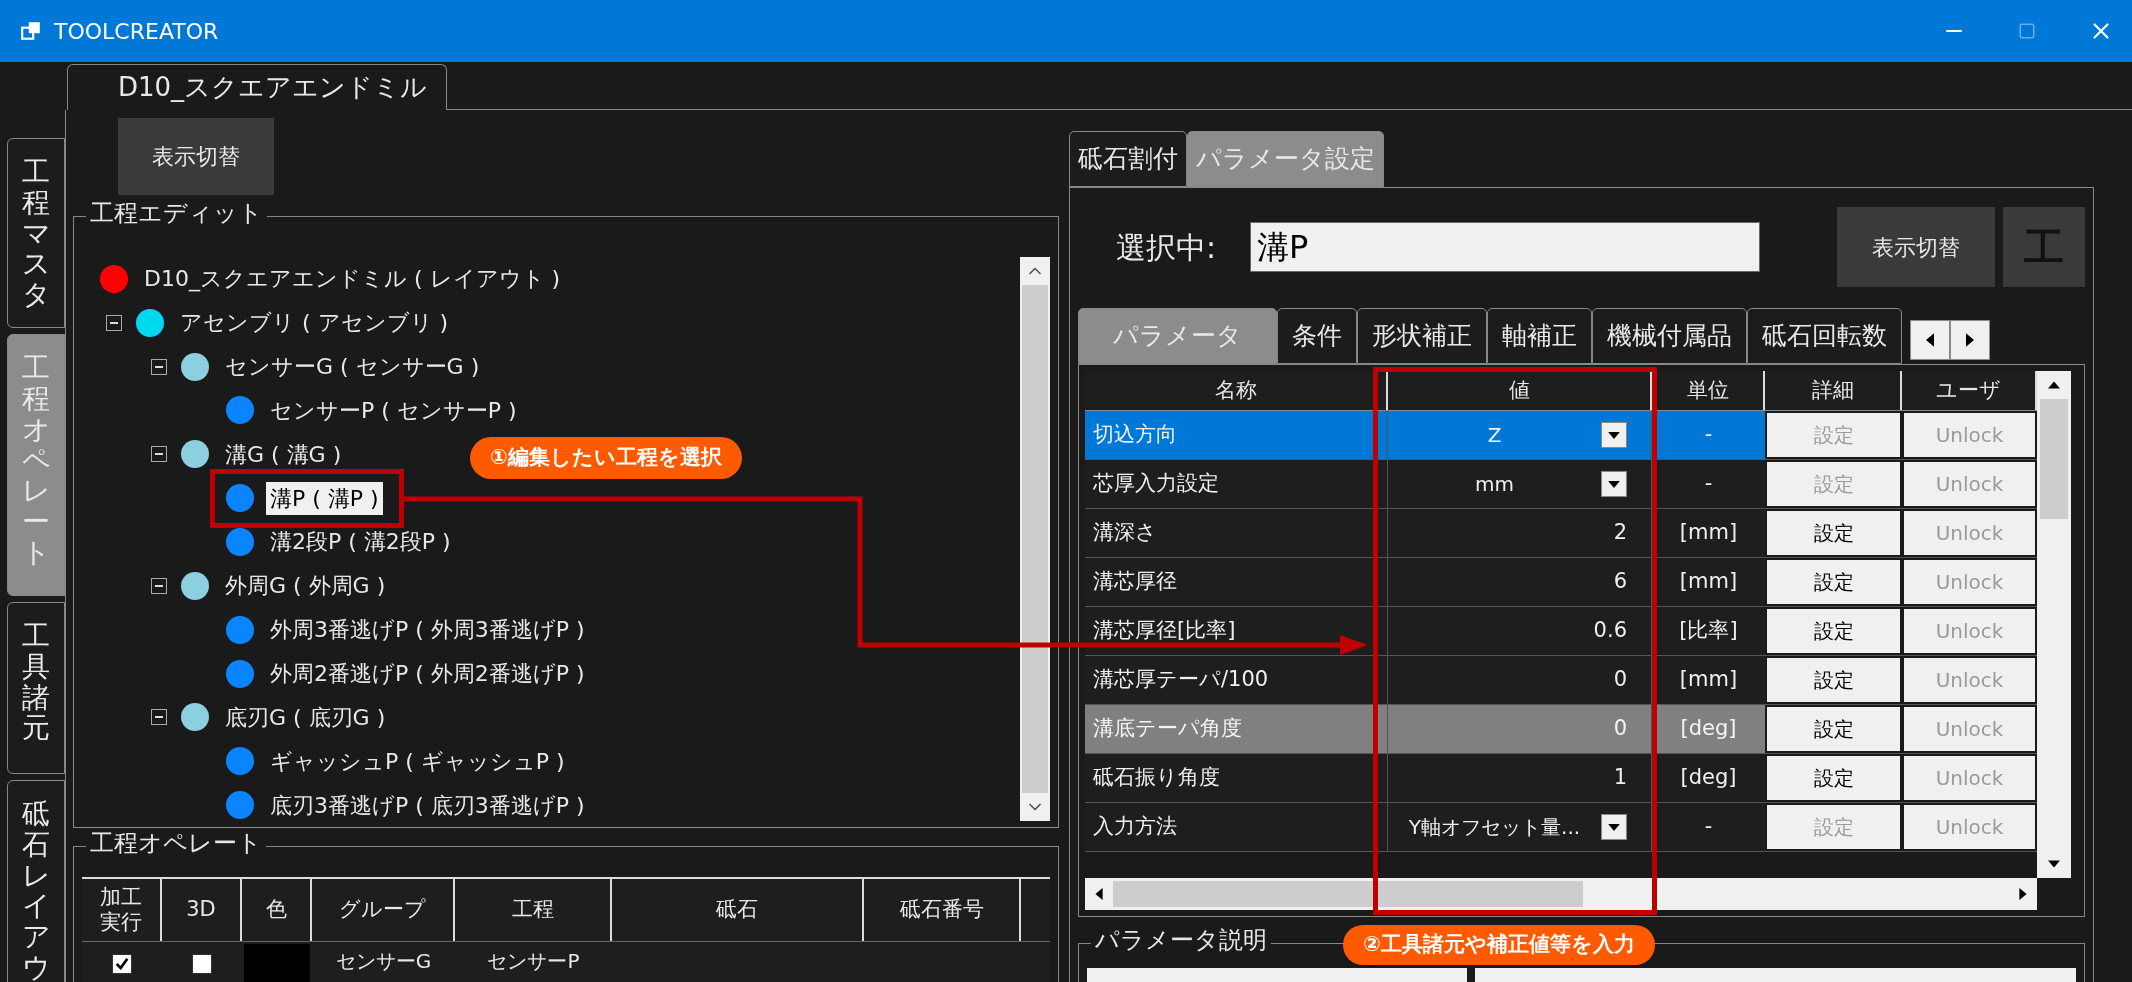  I want to click on document-tab: D10_スクエアエンドミル, so click(257, 87).